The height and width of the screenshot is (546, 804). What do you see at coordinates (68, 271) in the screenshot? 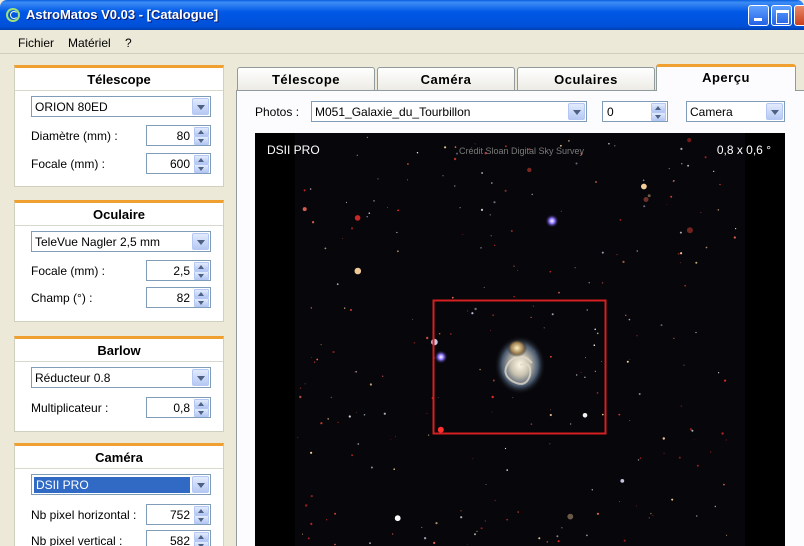
I see `eyepiece-focal-label: Focale (mm) :` at bounding box center [68, 271].